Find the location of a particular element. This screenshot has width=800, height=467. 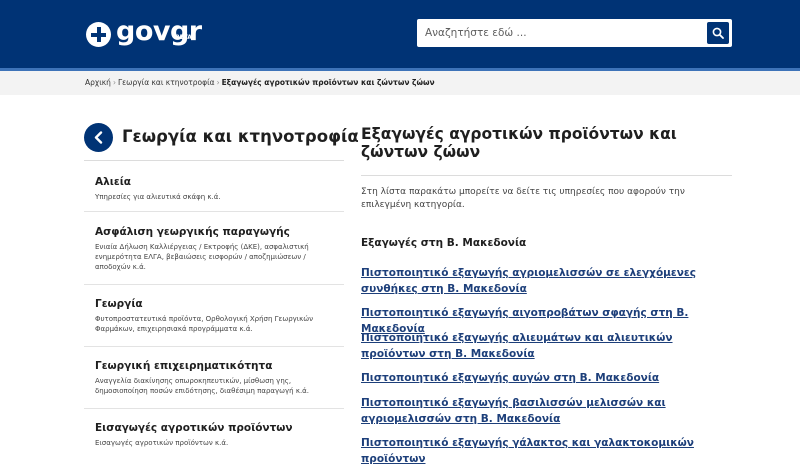

breadcrumb-home: Αρχική is located at coordinates (98, 82).